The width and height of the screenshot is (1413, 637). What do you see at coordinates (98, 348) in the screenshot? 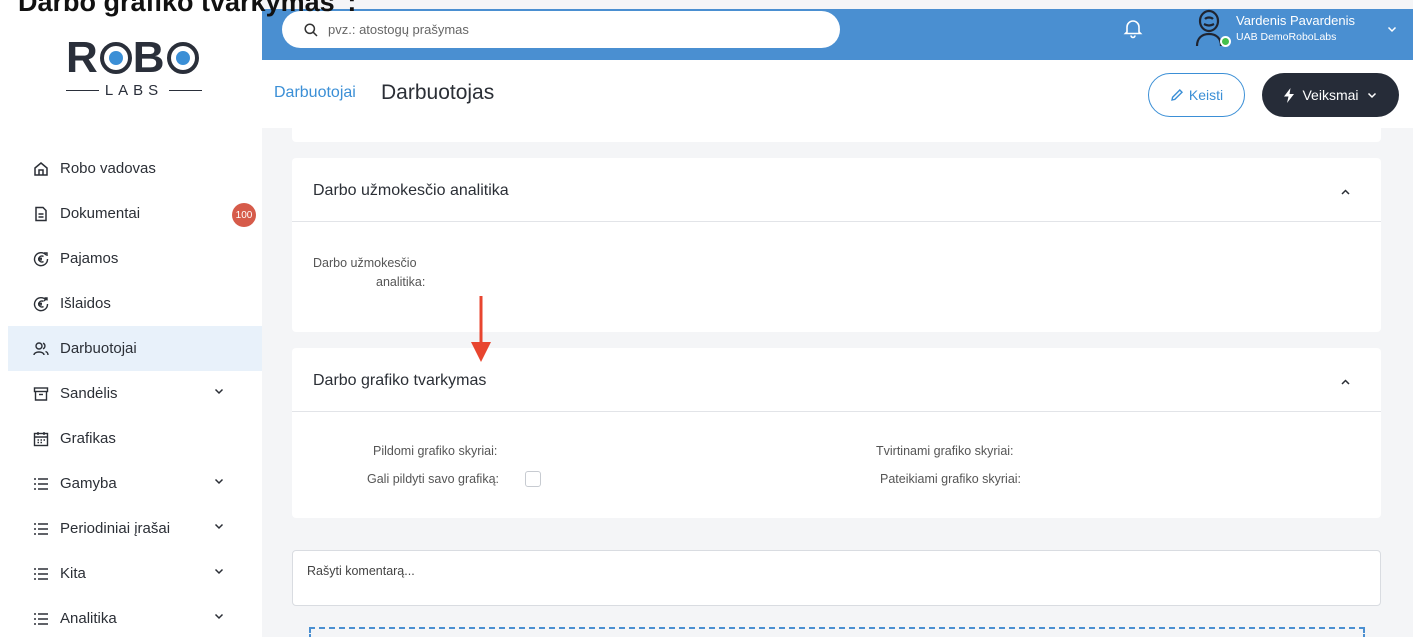
I see `sidebar-item-label: Darbuotojai` at bounding box center [98, 348].